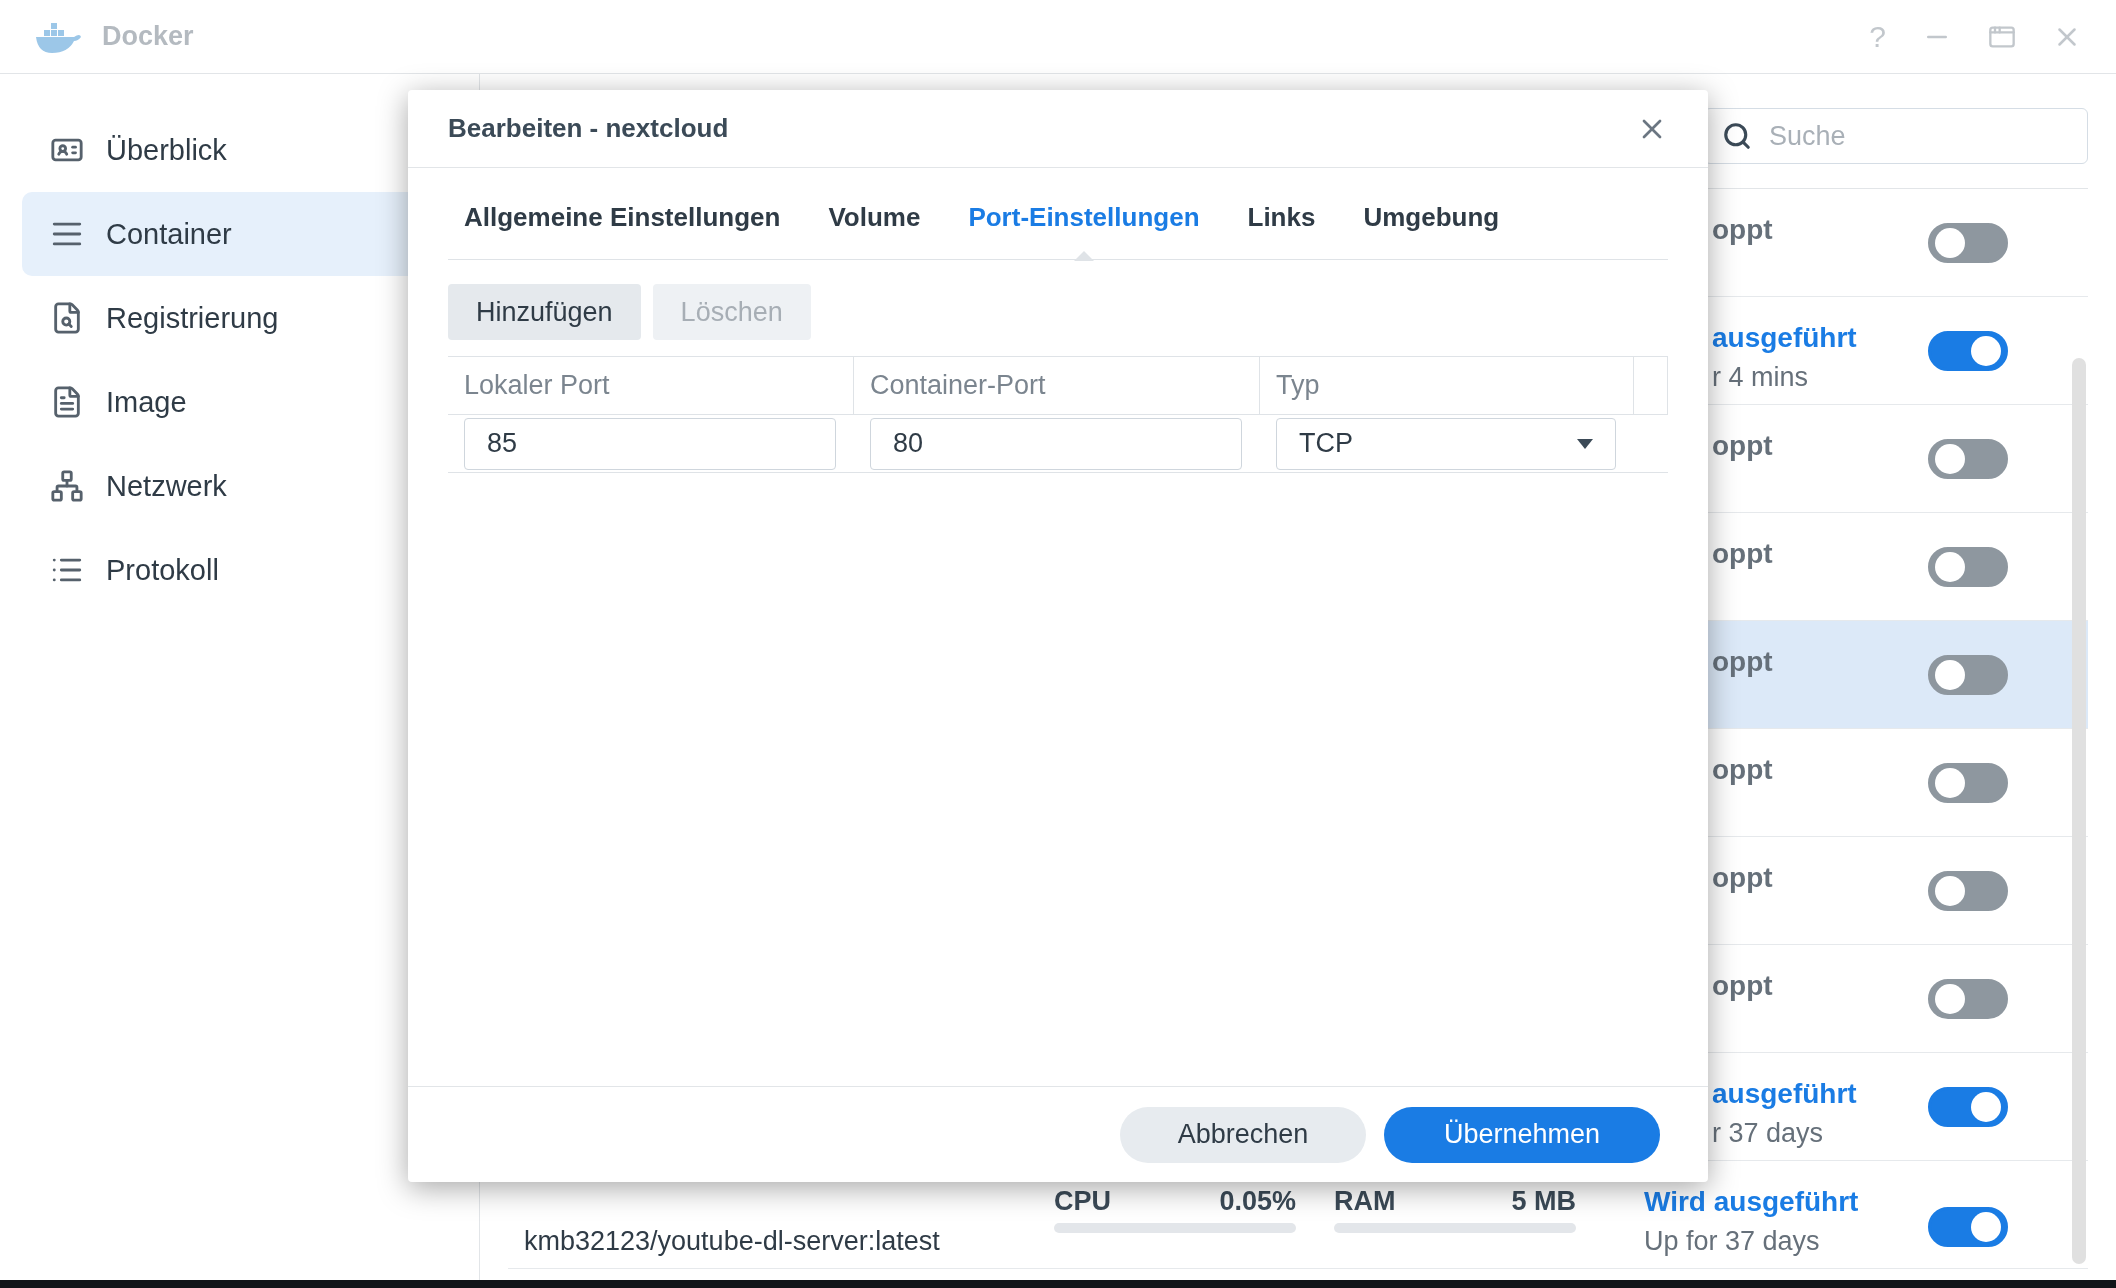 This screenshot has width=2116, height=1288. Describe the element at coordinates (67, 486) in the screenshot. I see `network-icon` at that location.